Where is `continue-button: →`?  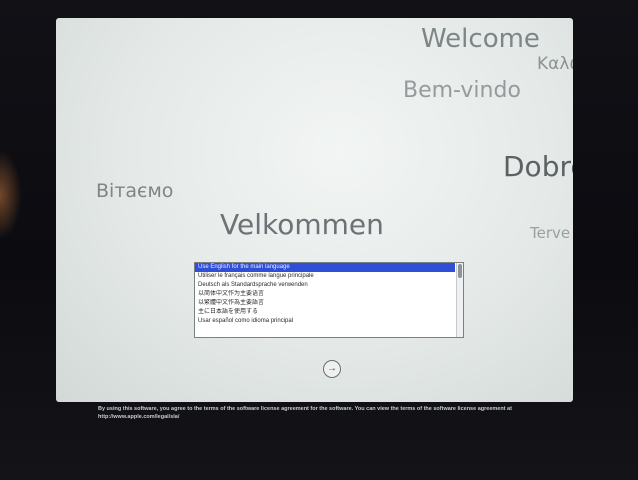 continue-button: → is located at coordinates (332, 369).